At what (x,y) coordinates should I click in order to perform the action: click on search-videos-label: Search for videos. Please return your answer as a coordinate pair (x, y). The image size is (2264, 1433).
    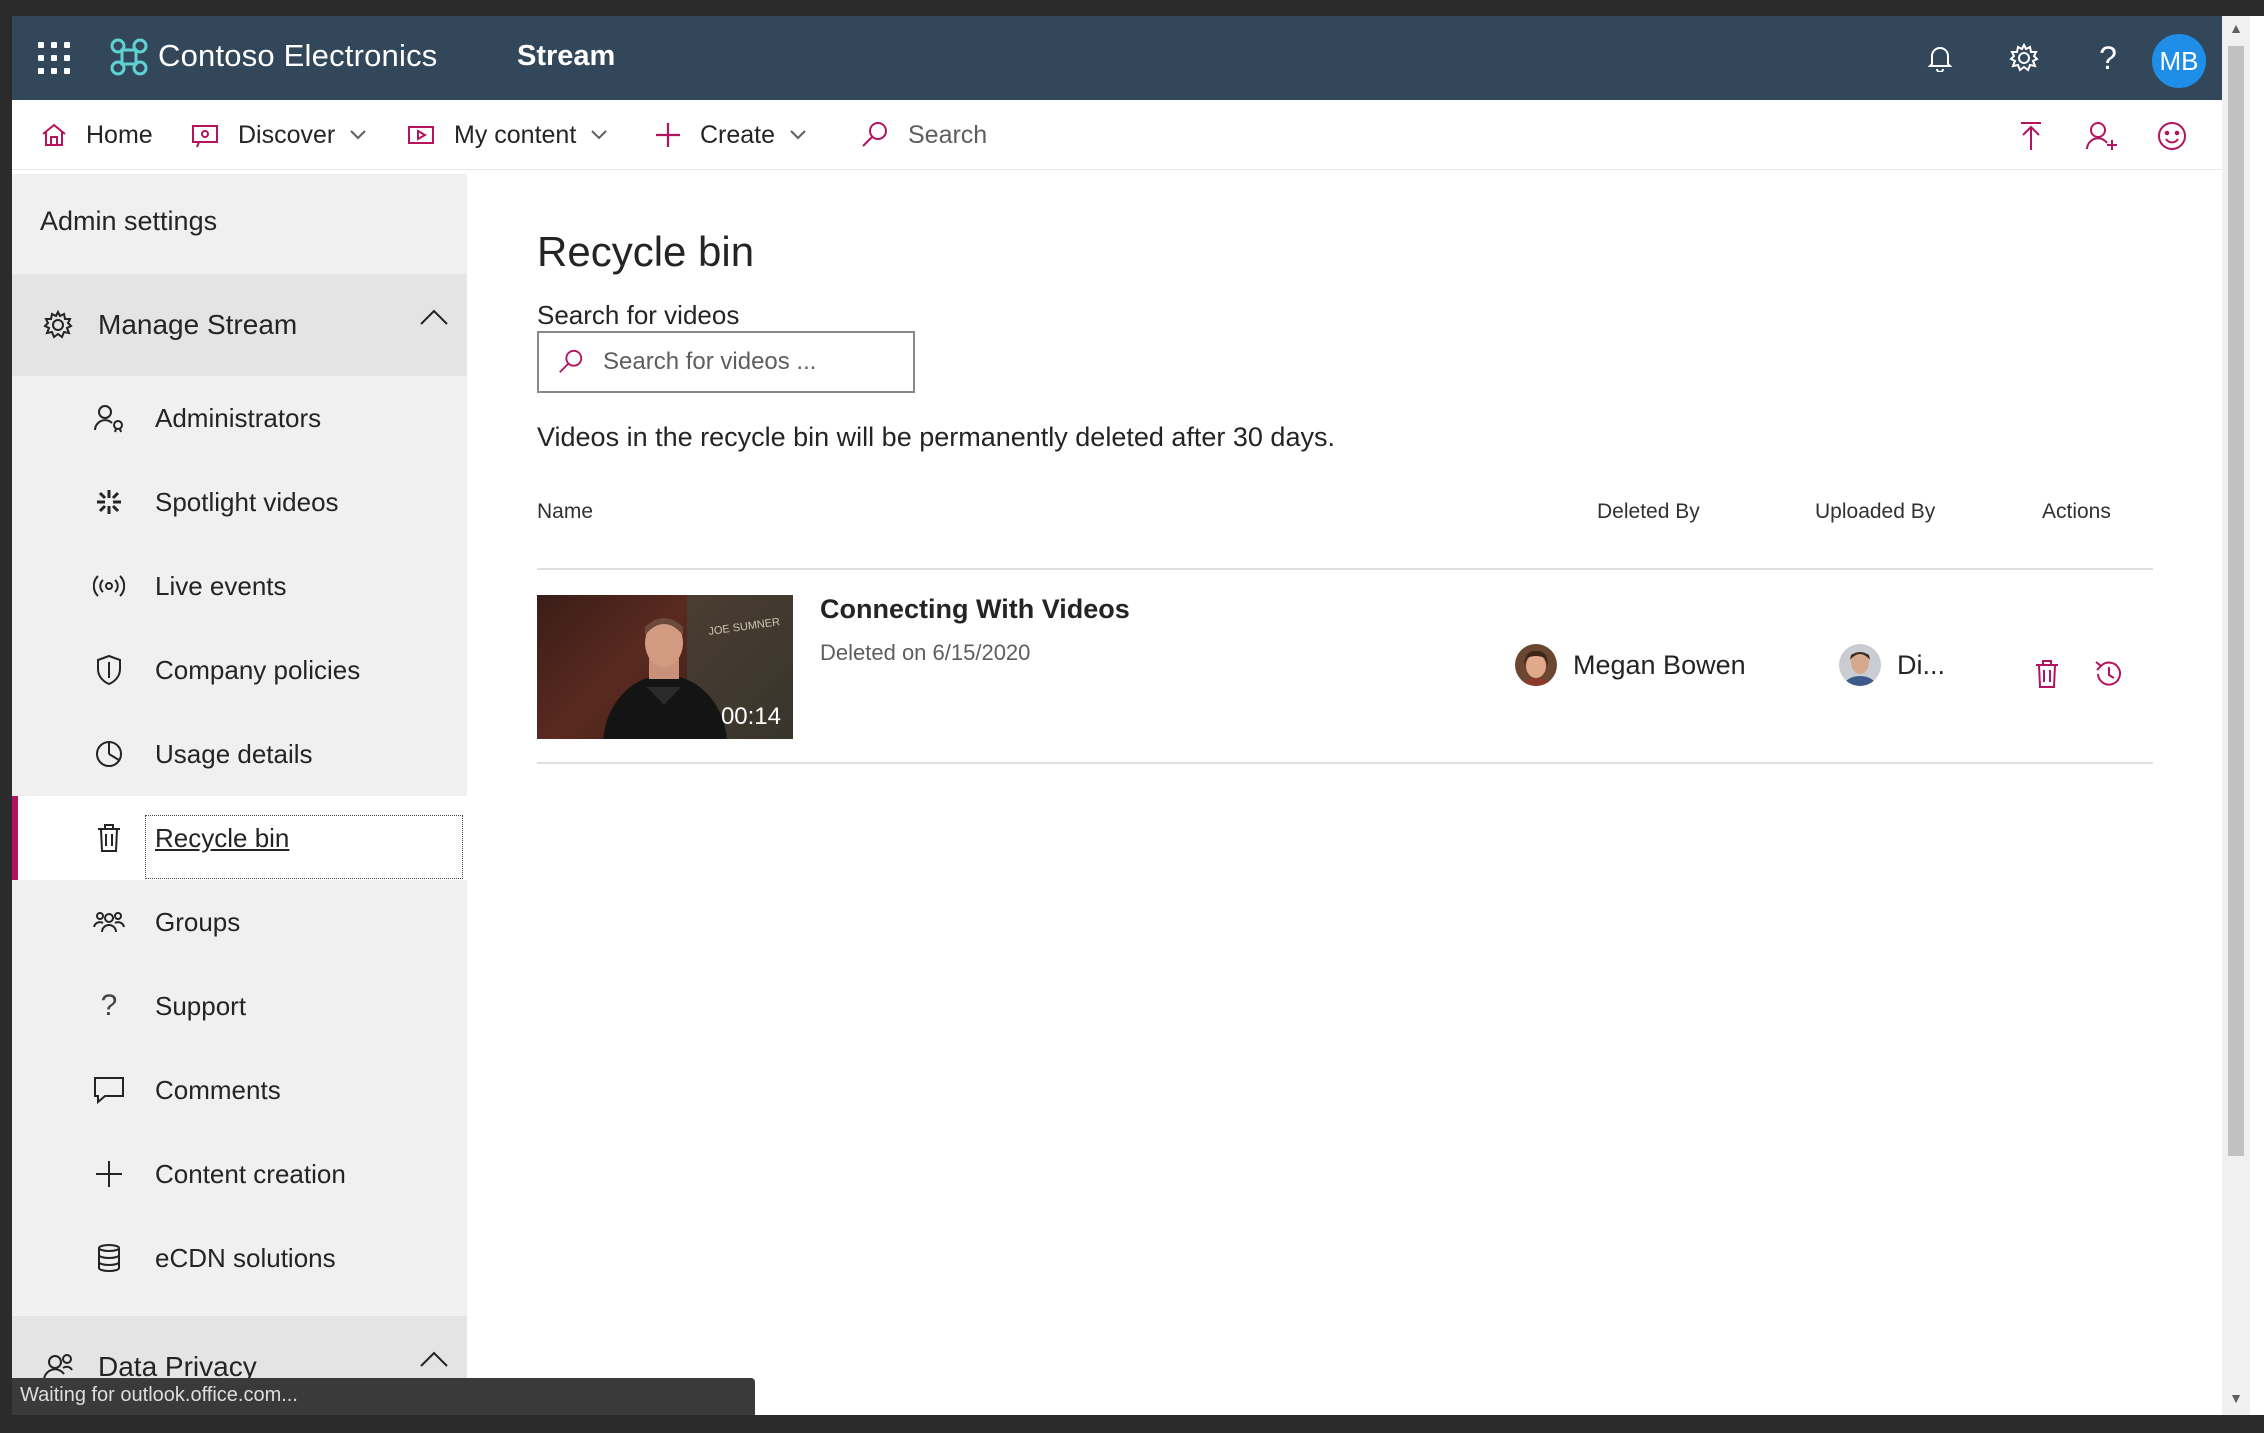
    Looking at the image, I should click on (638, 315).